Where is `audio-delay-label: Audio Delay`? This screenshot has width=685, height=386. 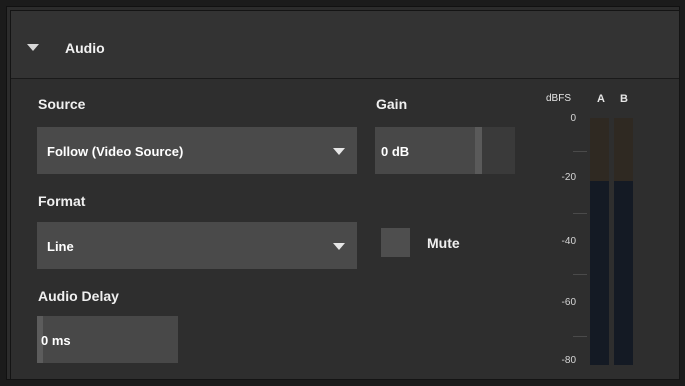 audio-delay-label: Audio Delay is located at coordinates (78, 296).